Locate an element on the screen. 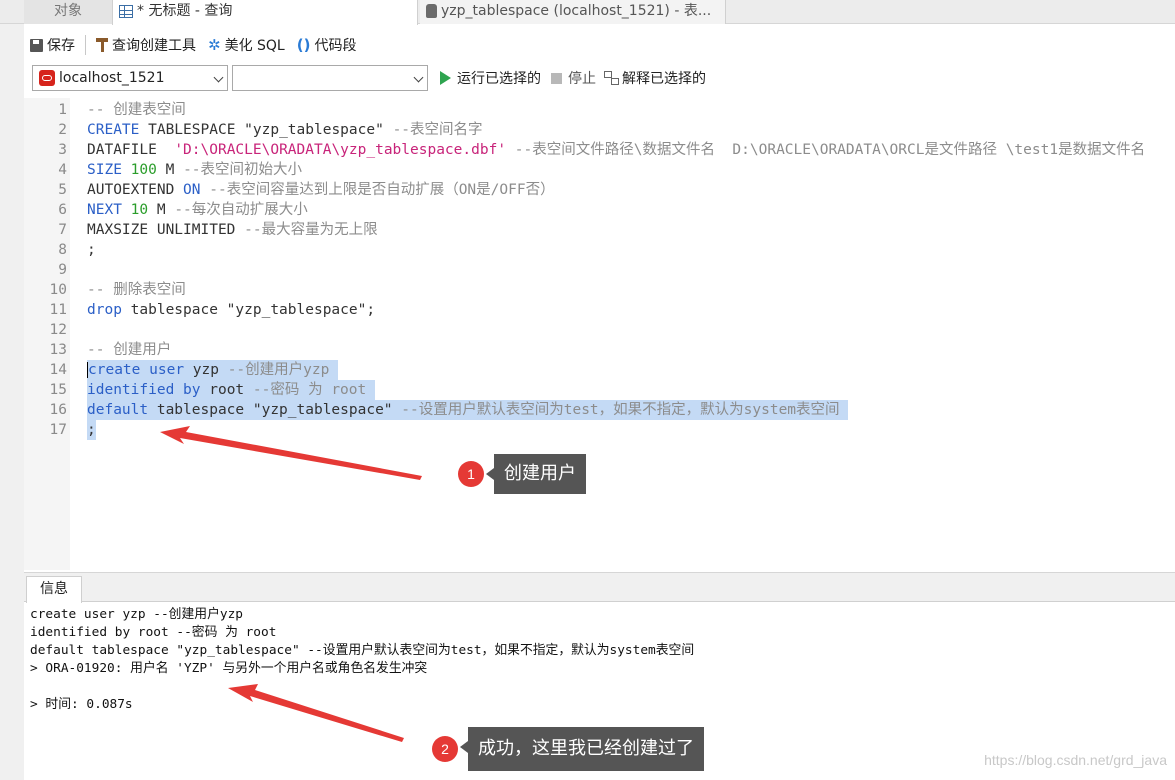 The height and width of the screenshot is (780, 1175). database-select is located at coordinates (330, 78).